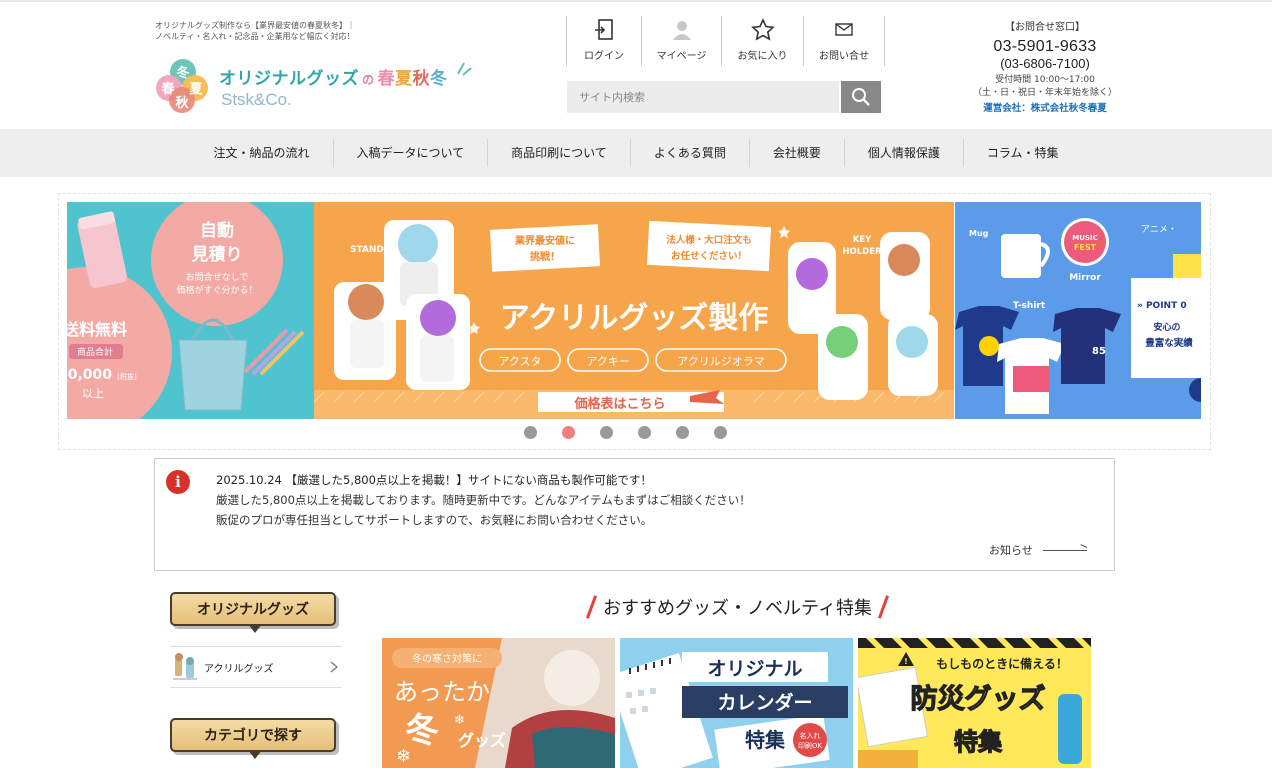  I want to click on contact-phone: 03-5901-9633, so click(1045, 47).